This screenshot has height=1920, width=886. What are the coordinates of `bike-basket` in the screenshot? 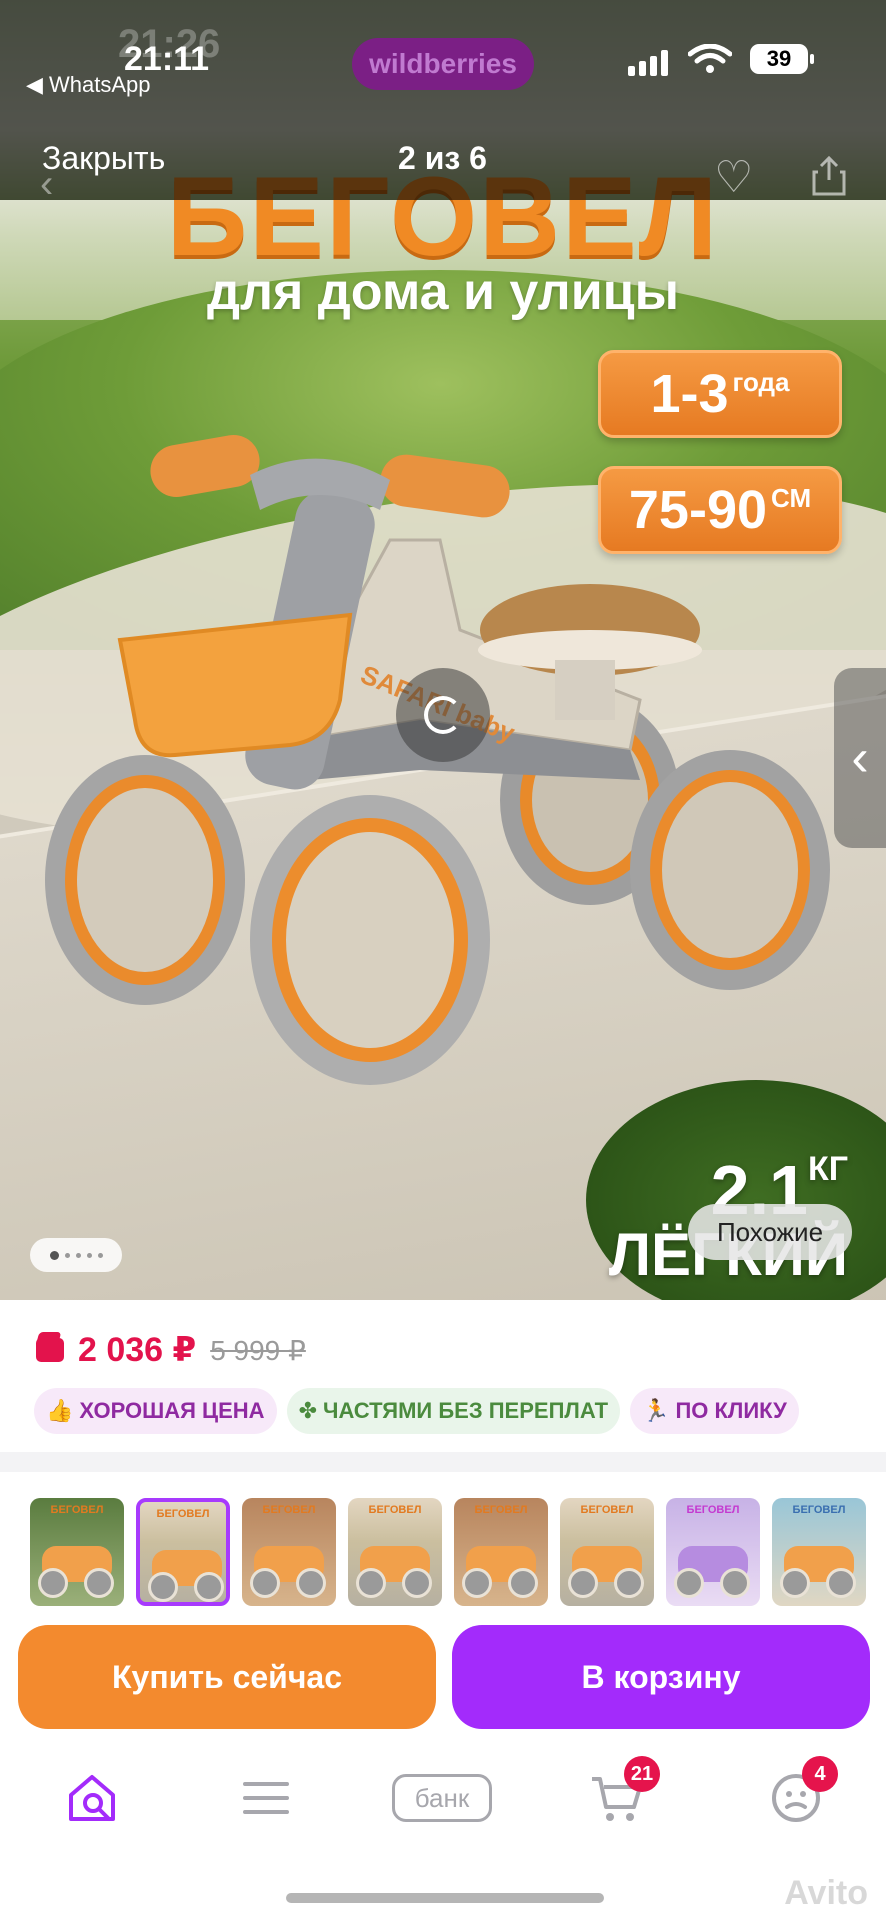 It's located at (235, 685).